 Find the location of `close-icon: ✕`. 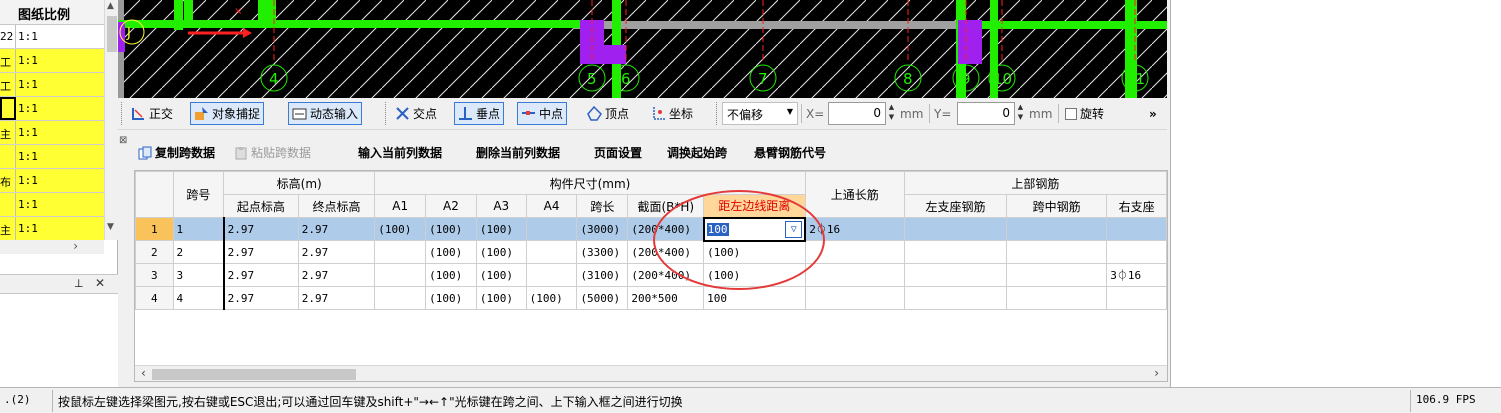

close-icon: ✕ is located at coordinates (100, 283).